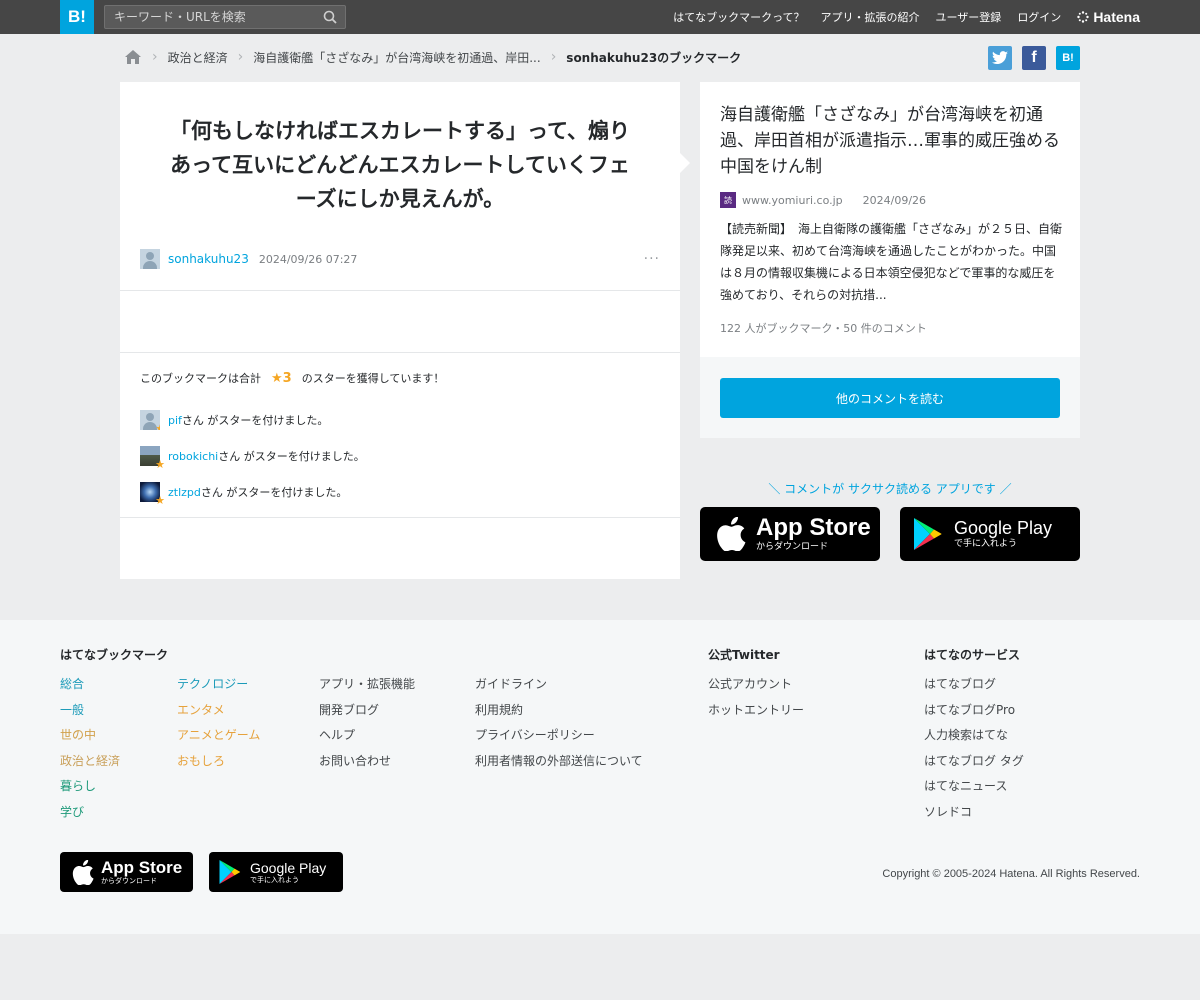 The image size is (1200, 1000). What do you see at coordinates (276, 872) in the screenshot?
I see `footer-google-play-button: Google Play で手に入れよう` at bounding box center [276, 872].